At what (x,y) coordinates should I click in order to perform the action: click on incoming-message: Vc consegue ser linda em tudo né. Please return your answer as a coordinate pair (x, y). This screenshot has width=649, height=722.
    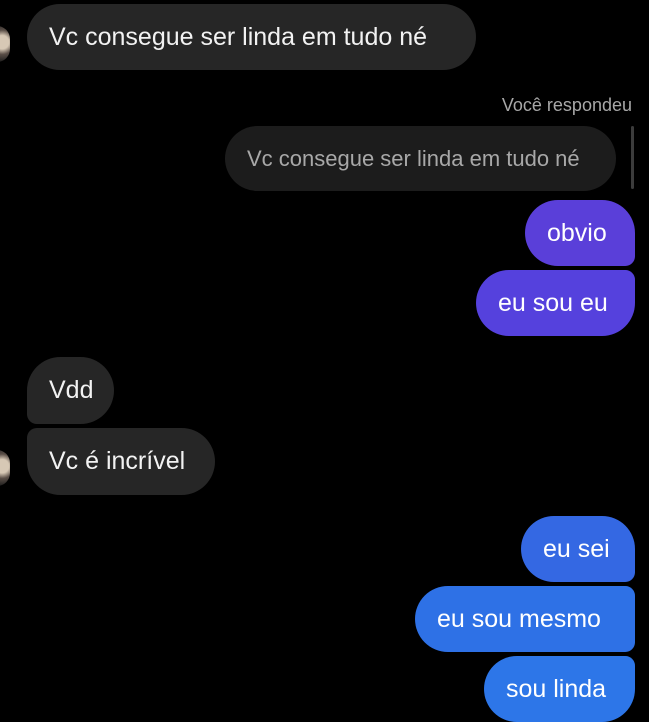
    Looking at the image, I should click on (251, 37).